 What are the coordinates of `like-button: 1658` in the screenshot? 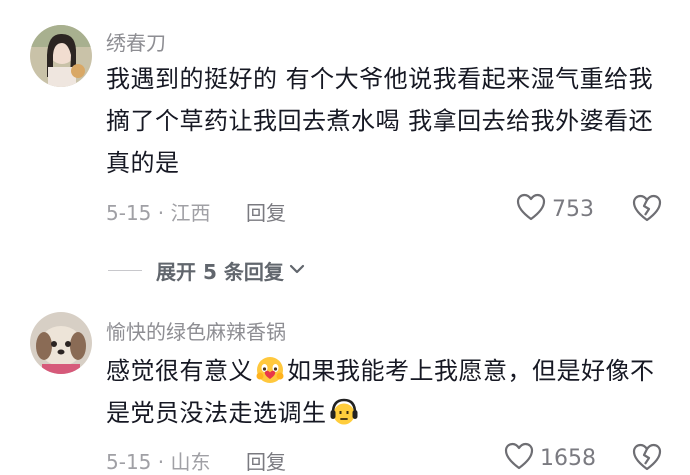 It's located at (550, 458).